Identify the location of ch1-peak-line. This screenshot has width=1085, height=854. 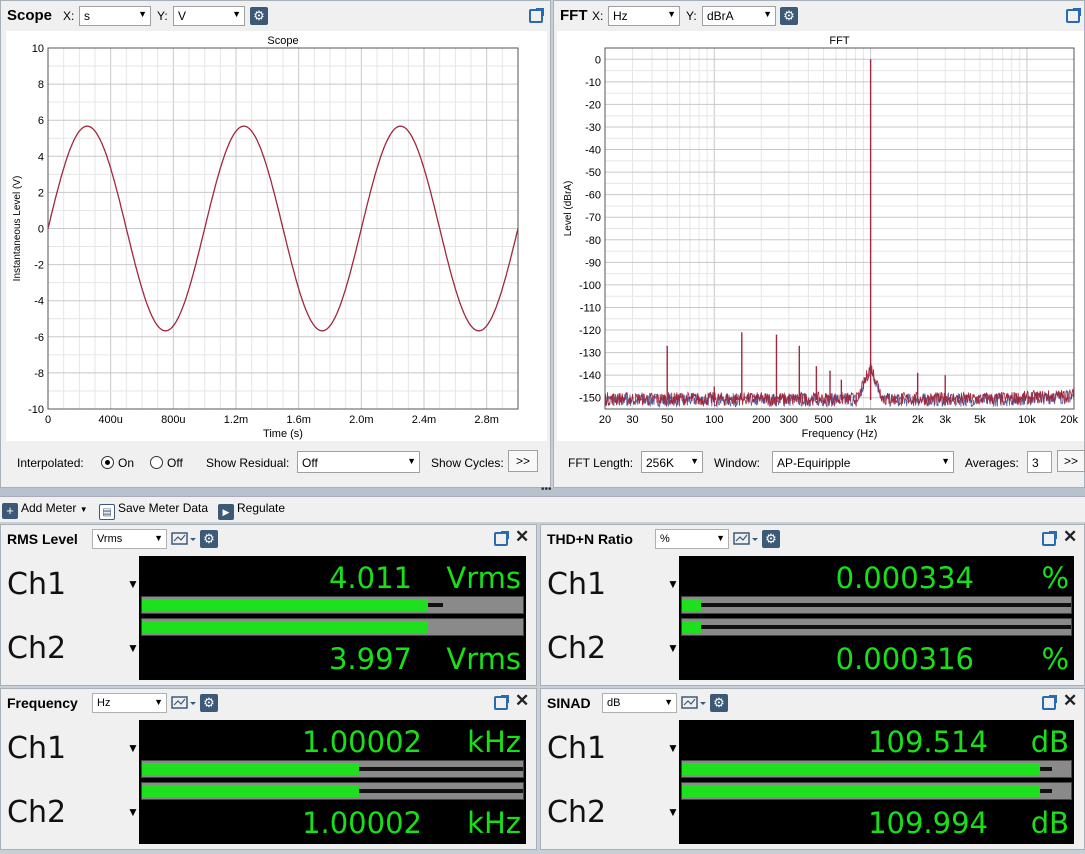
(435, 605).